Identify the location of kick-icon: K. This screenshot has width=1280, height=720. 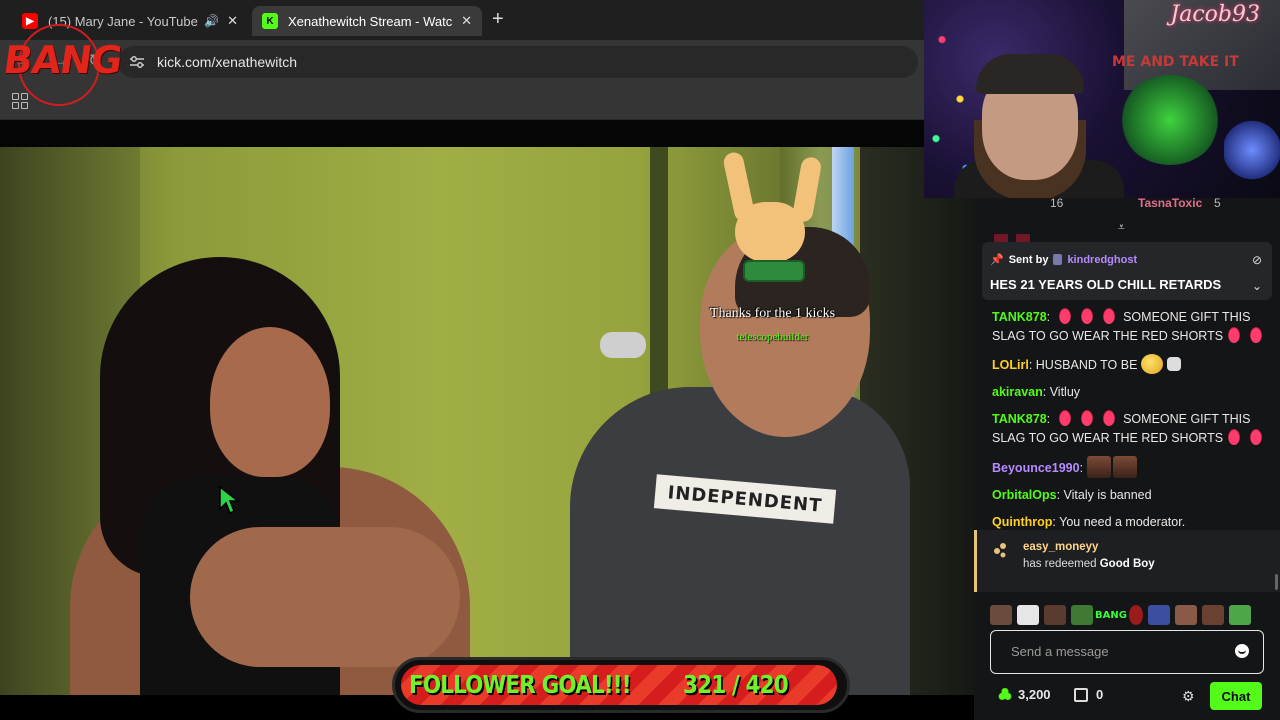
(270, 21).